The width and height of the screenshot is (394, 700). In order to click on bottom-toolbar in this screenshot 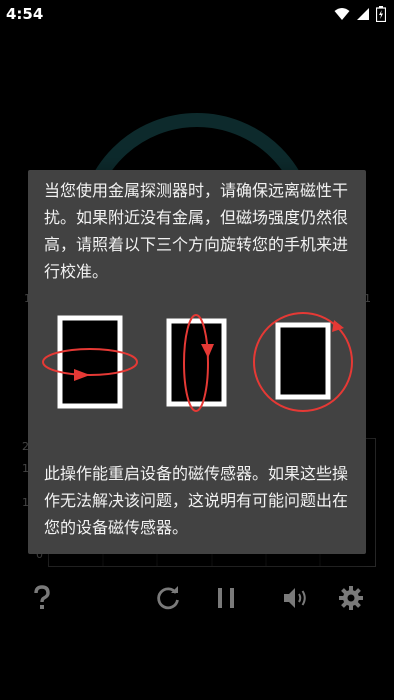, I will do `click(197, 598)`.